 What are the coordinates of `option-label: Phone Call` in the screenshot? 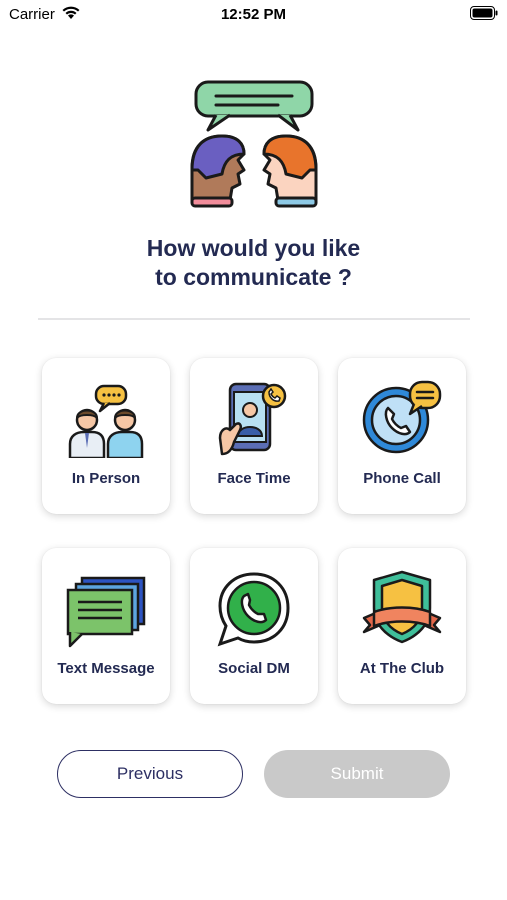 It's located at (402, 478).